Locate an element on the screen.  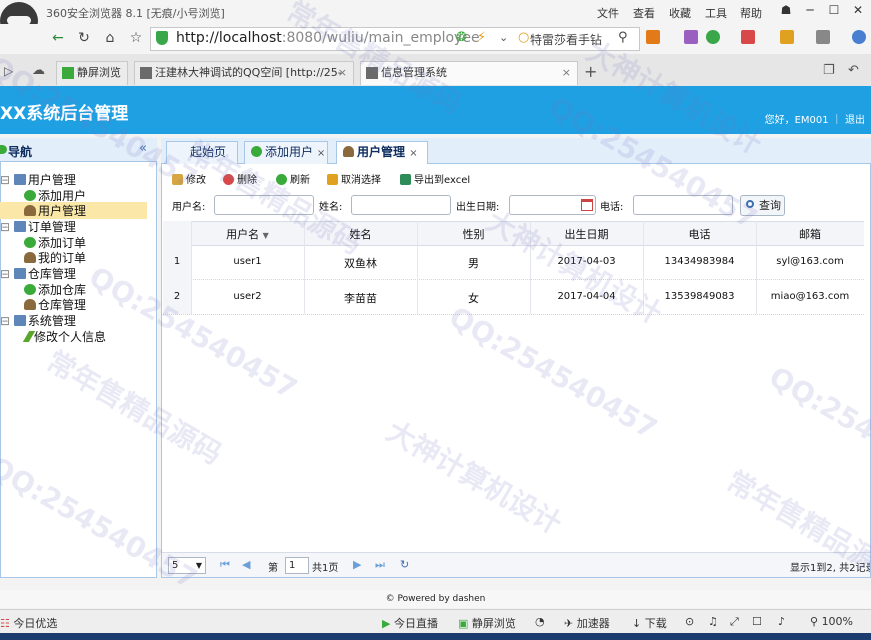
status-picks-label: 今日优选 is located at coordinates (35, 623).